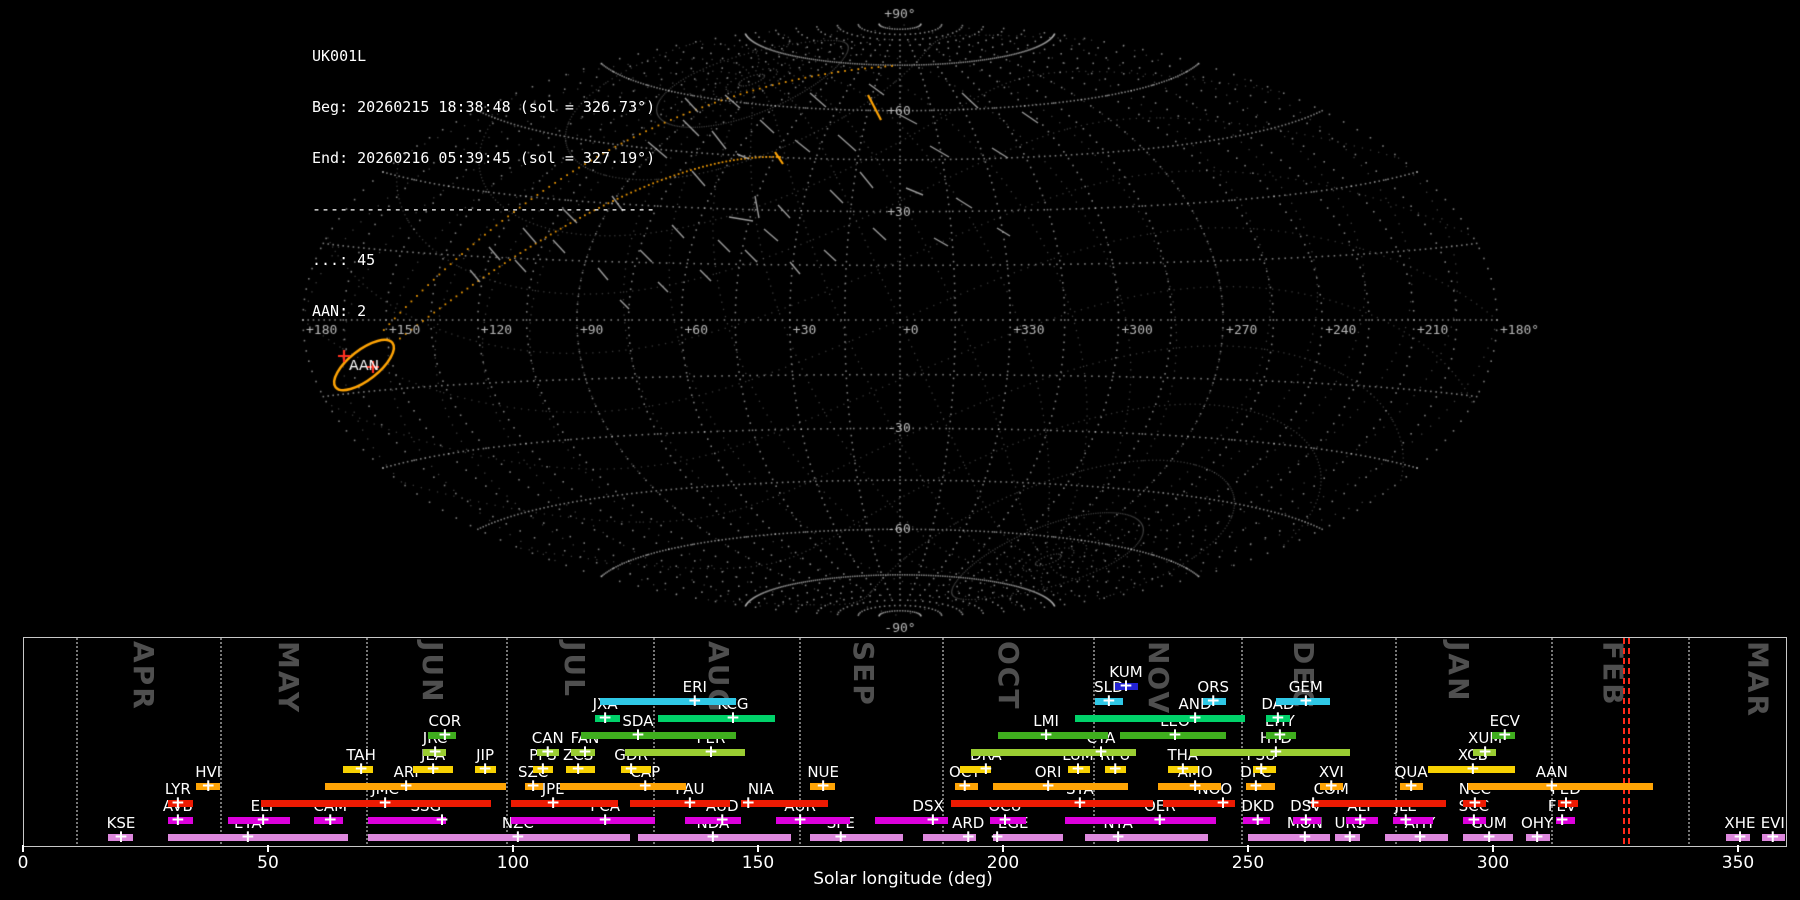 The height and width of the screenshot is (900, 1800). What do you see at coordinates (208, 786) in the screenshot?
I see `shower-peak-marker-HVI: +` at bounding box center [208, 786].